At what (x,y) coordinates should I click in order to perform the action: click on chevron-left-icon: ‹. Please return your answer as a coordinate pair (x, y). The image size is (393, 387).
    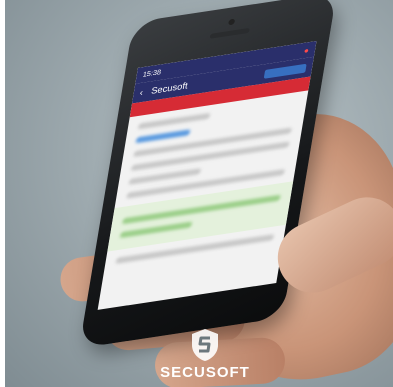
    Looking at the image, I should click on (141, 92).